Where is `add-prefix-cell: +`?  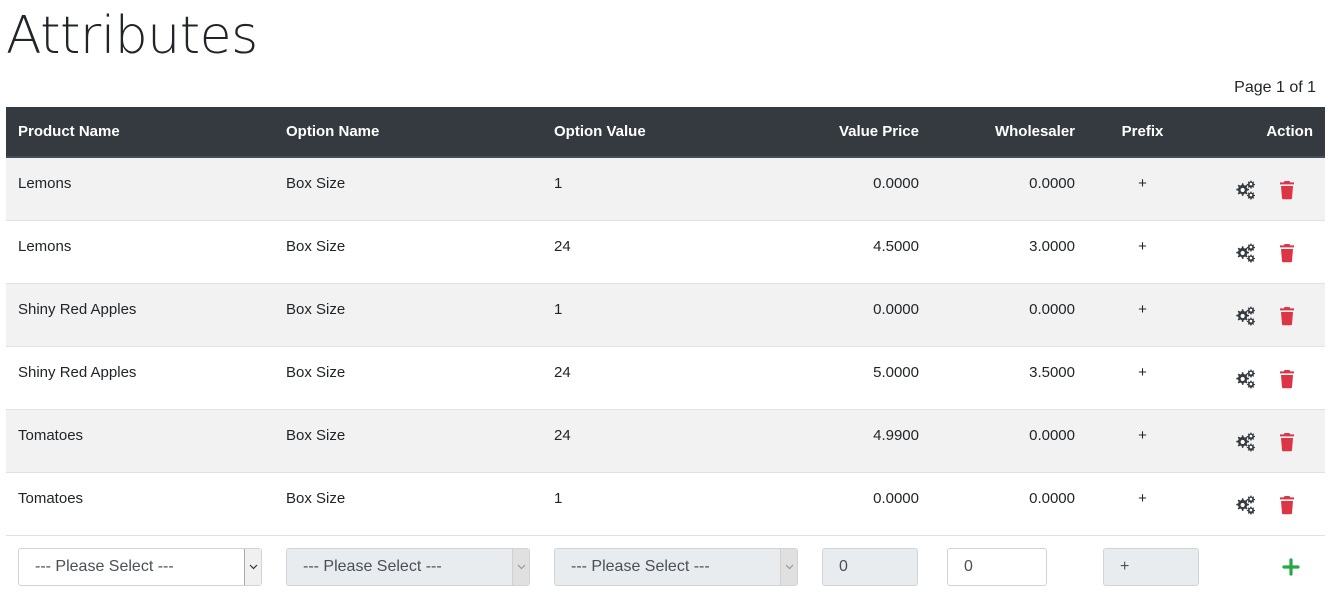 add-prefix-cell: + is located at coordinates (1143, 567).